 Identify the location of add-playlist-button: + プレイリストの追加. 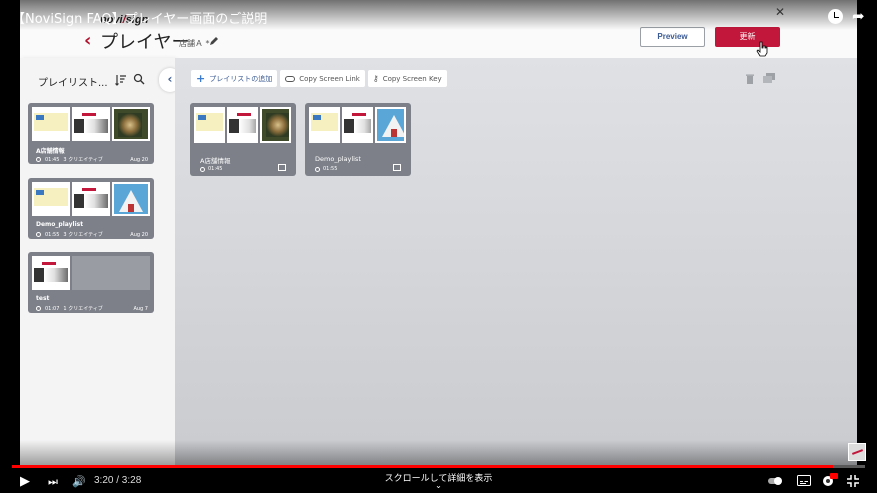
(234, 78).